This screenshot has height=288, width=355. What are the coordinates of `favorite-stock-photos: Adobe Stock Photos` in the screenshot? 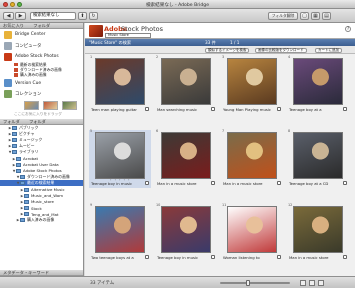 It's located at (41, 56).